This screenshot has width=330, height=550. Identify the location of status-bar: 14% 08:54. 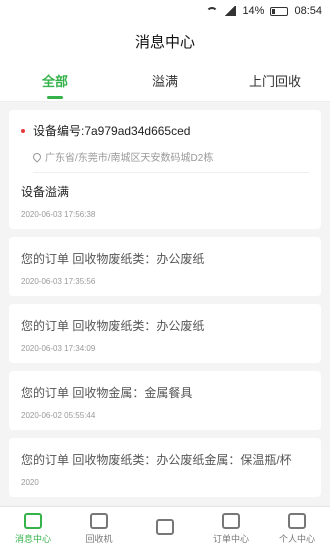
(165, 11).